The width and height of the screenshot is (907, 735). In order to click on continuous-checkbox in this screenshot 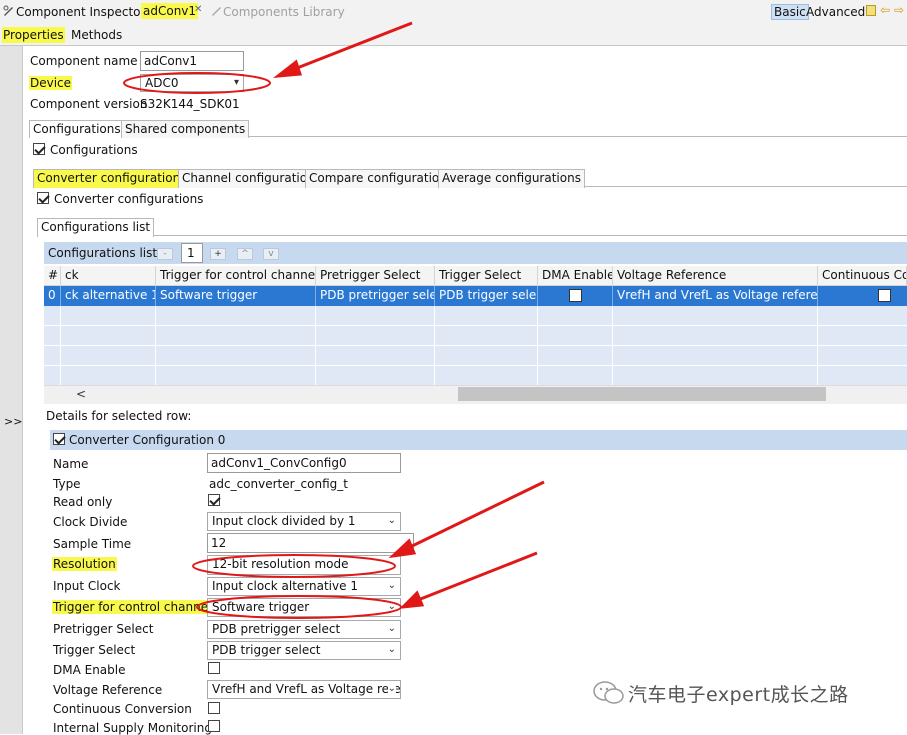, I will do `click(884, 295)`.